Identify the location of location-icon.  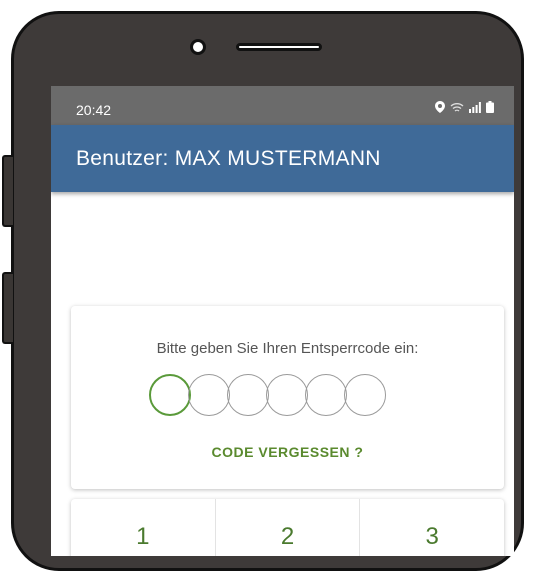
(440, 107).